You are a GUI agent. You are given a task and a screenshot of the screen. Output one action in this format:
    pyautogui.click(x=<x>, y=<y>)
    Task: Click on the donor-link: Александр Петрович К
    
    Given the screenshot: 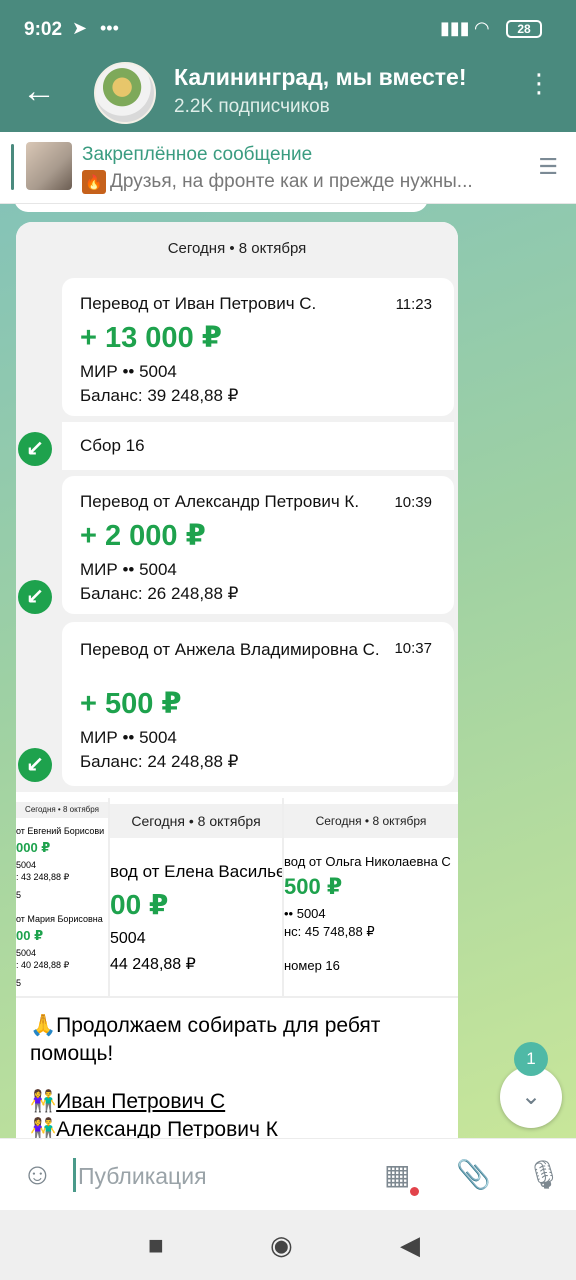 What is the action you would take?
    pyautogui.click(x=167, y=1128)
    